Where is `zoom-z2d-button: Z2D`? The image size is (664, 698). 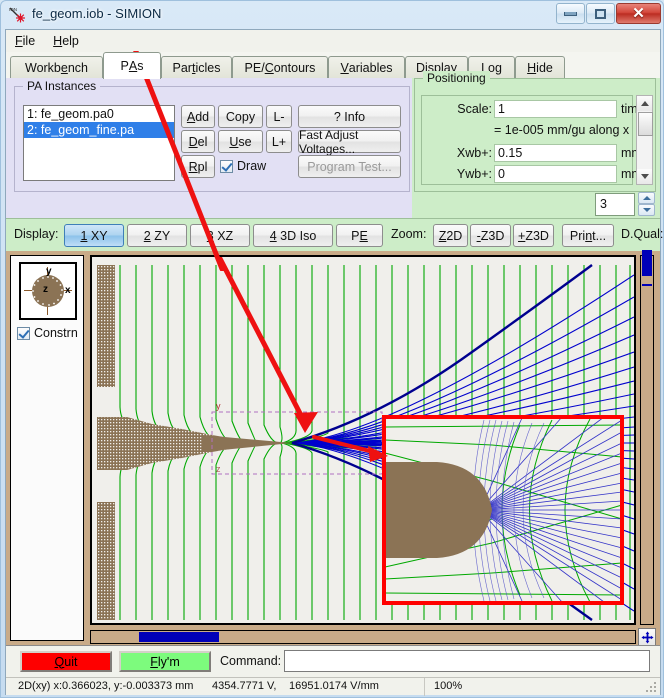 zoom-z2d-button: Z2D is located at coordinates (450, 235).